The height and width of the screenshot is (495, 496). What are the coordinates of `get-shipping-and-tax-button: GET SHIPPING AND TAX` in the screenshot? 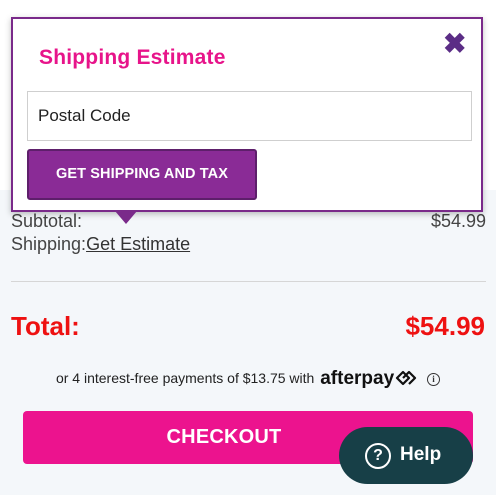 It's located at (142, 174).